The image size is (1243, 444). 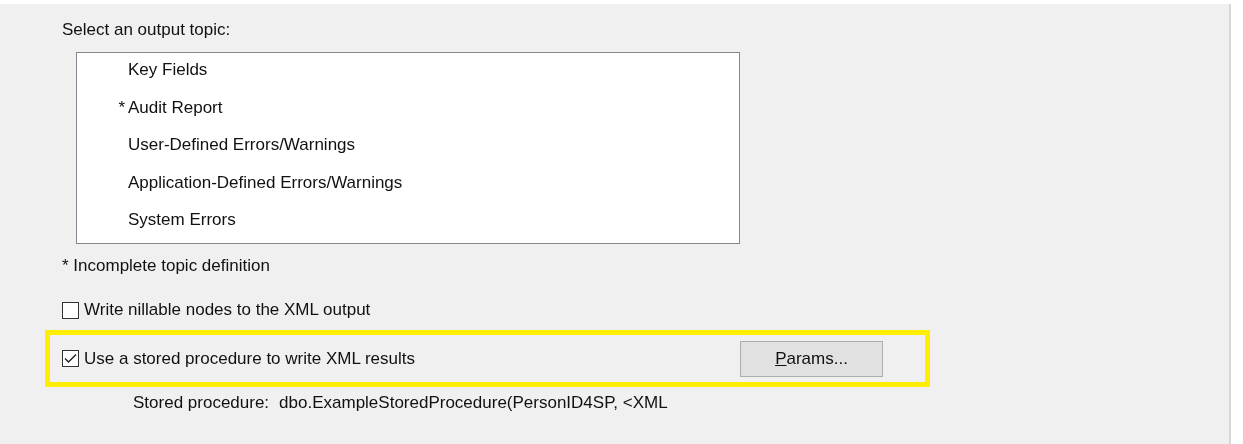 What do you see at coordinates (265, 182) in the screenshot?
I see `list-item: Application-Defined Errors/Warnings` at bounding box center [265, 182].